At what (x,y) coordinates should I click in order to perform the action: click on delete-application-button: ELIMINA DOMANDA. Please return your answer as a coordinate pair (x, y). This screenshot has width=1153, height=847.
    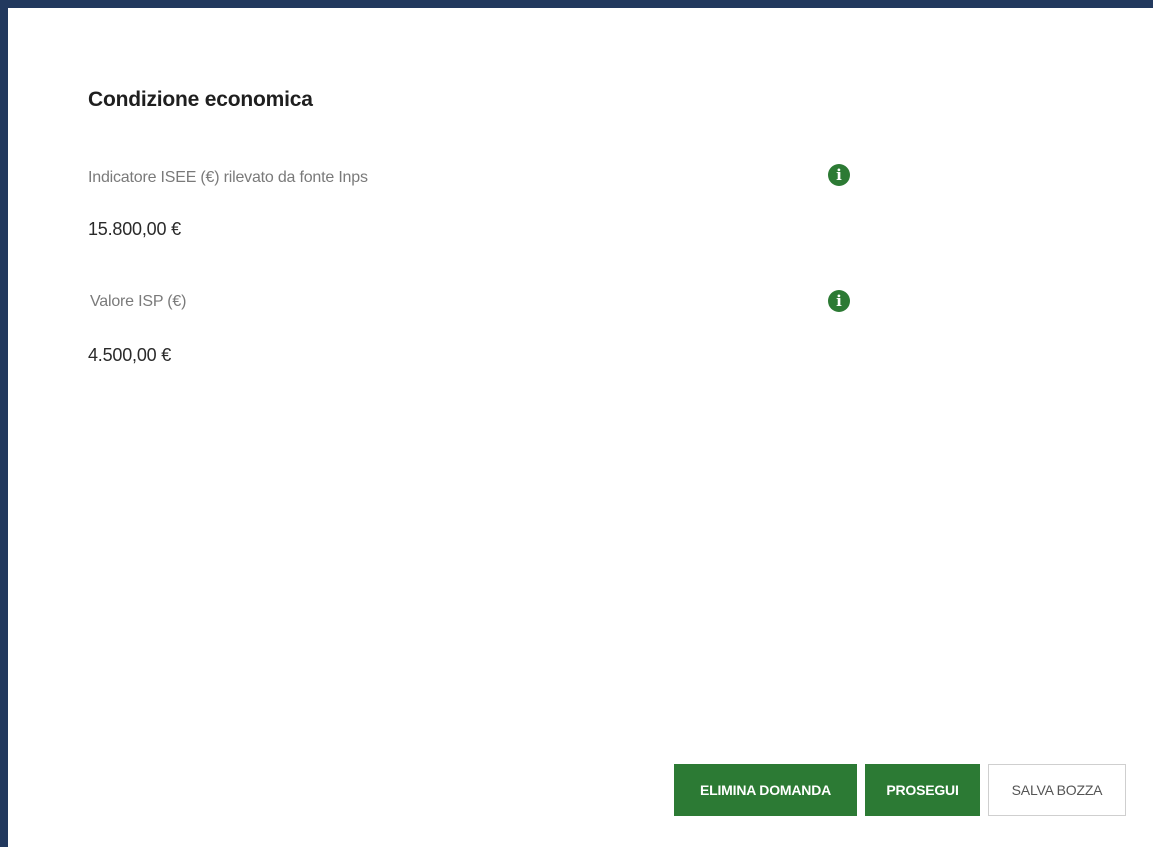
    Looking at the image, I should click on (765, 790).